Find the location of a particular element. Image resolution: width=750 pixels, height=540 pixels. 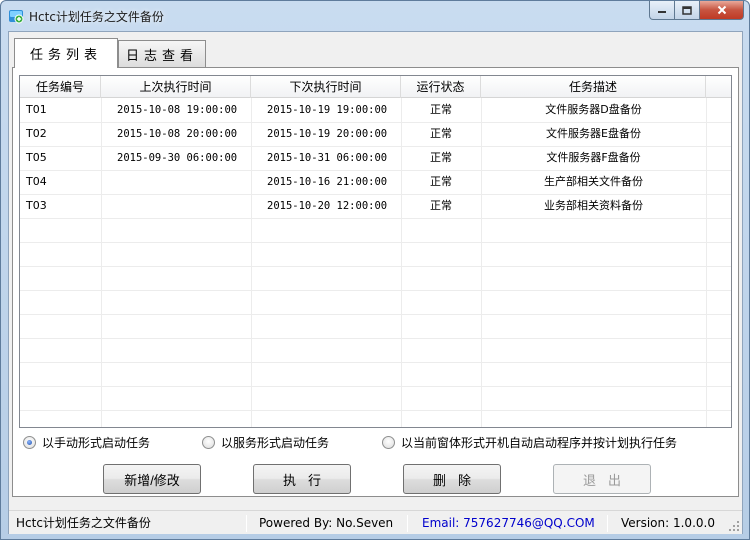

maximize-button is located at coordinates (687, 10).